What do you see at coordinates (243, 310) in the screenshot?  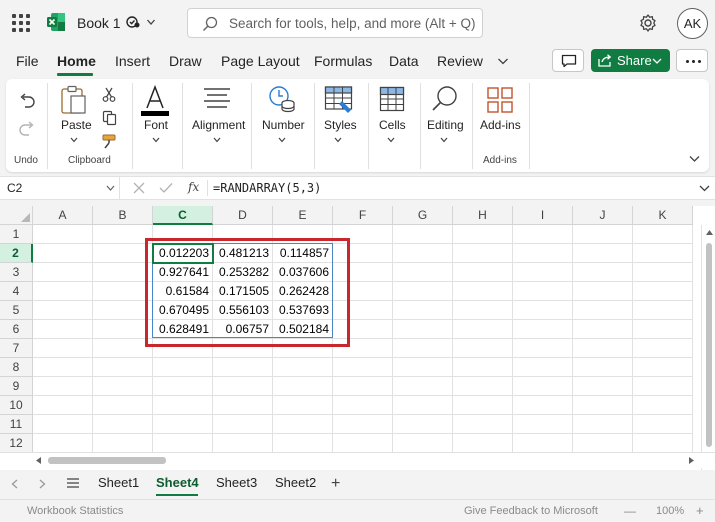 I see `grid-cell: 0.556103` at bounding box center [243, 310].